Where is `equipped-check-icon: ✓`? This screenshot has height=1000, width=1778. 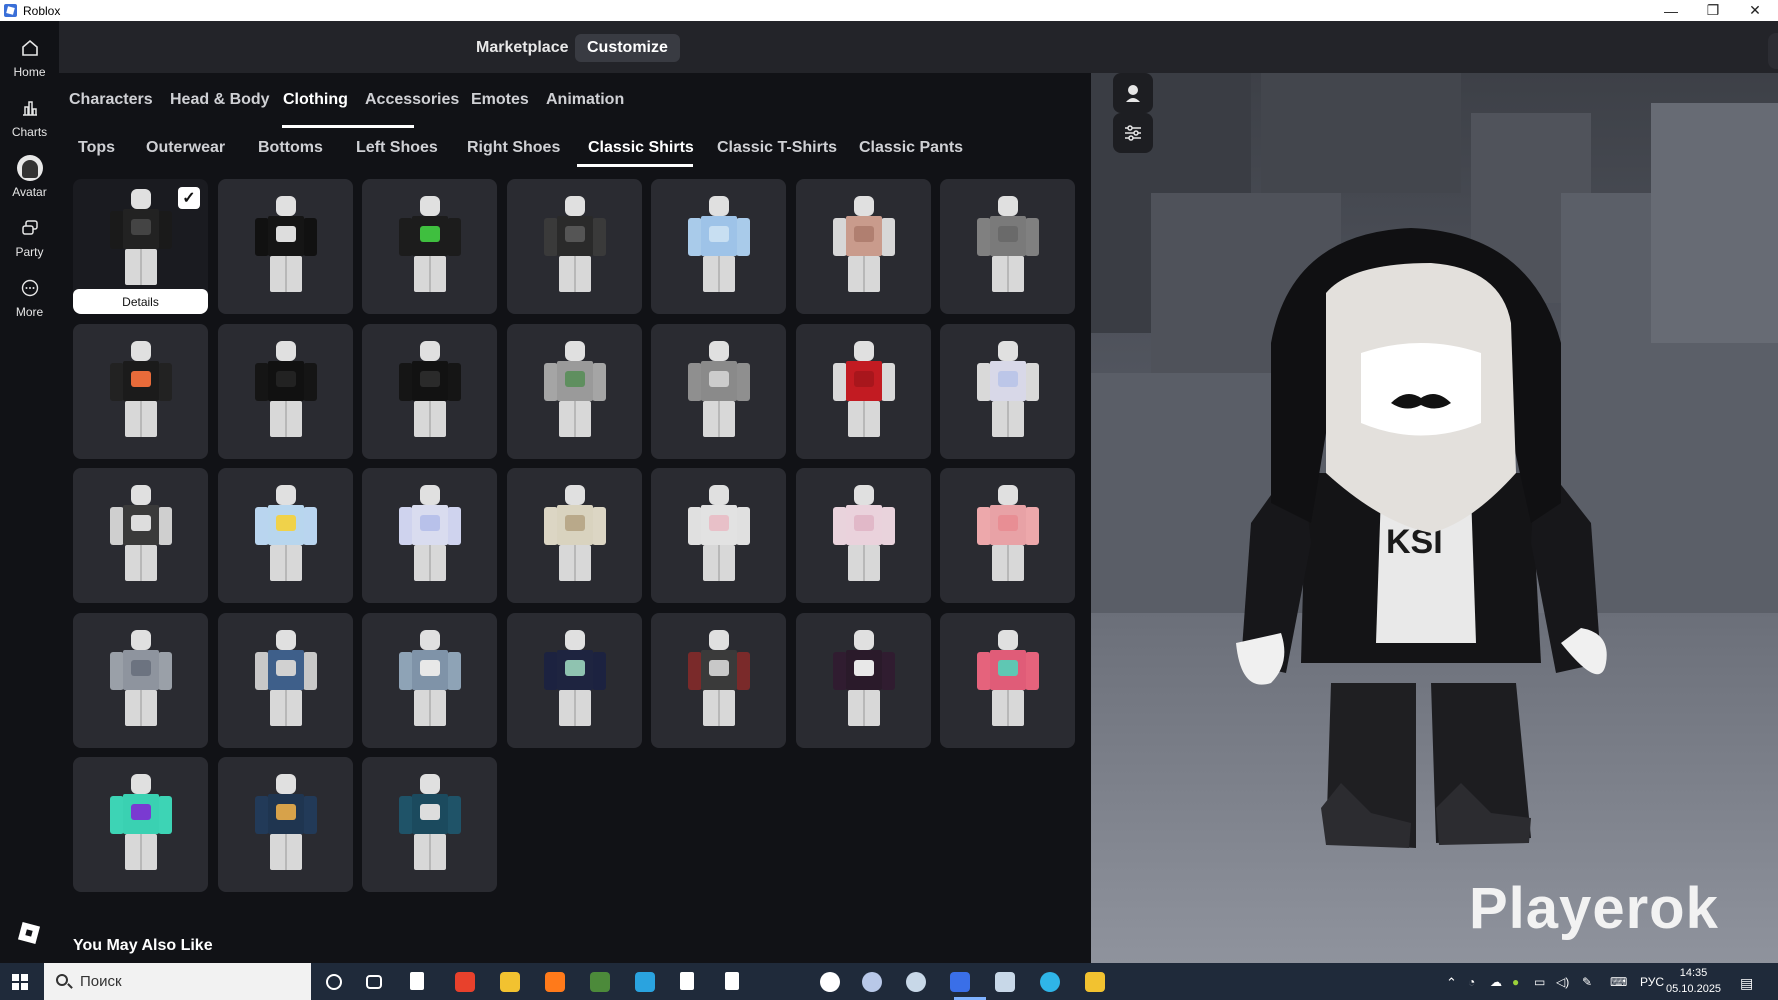 equipped-check-icon: ✓ is located at coordinates (189, 198).